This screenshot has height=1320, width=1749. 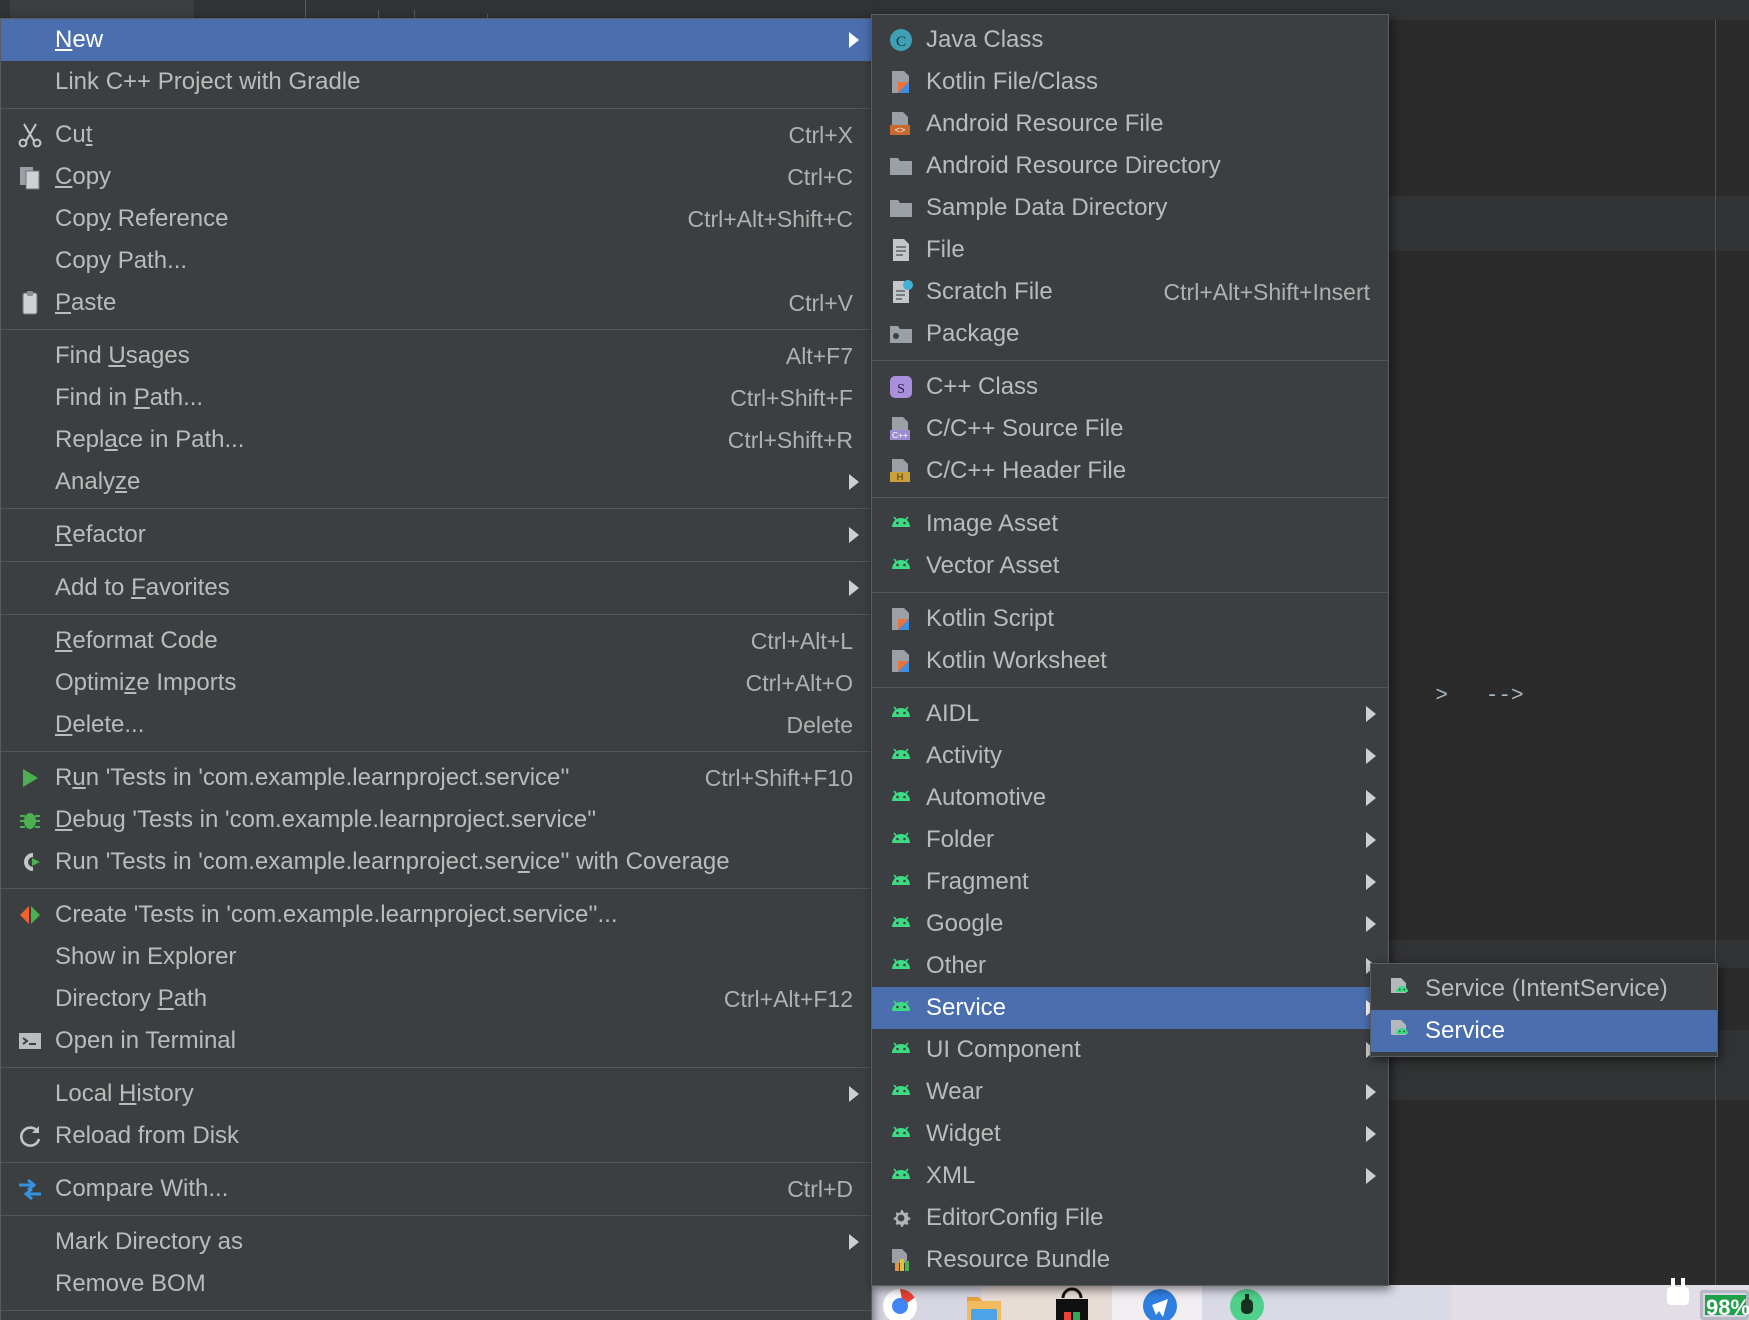 I want to click on menu-item-remove-bom: Remove BOM, so click(x=436, y=1284).